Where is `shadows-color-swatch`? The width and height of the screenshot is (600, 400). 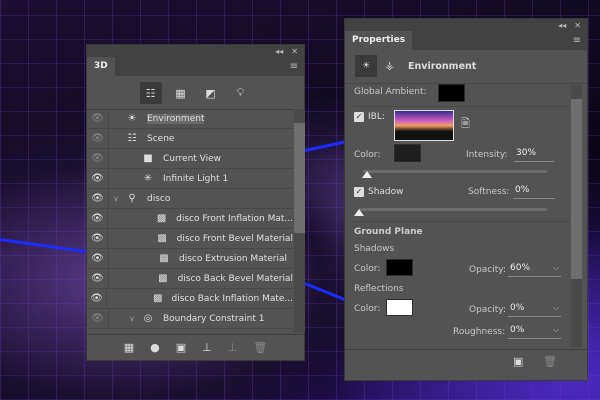 shadows-color-swatch is located at coordinates (399, 267).